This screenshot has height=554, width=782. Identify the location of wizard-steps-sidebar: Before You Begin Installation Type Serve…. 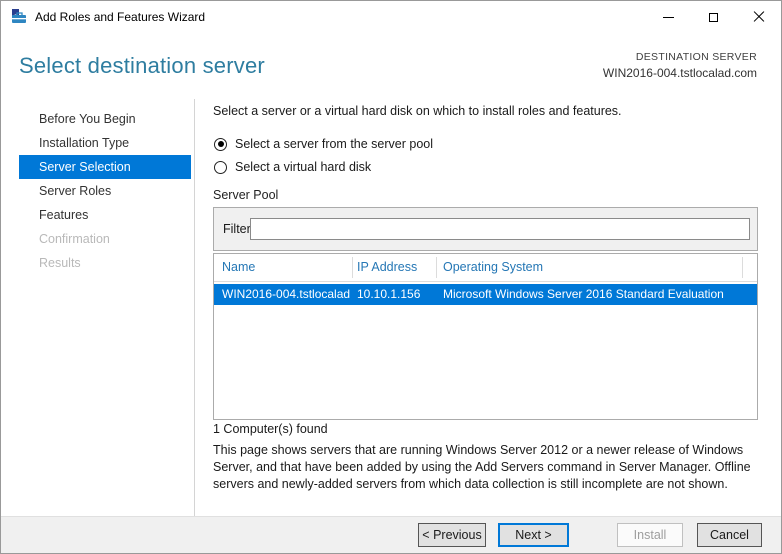
(97, 191).